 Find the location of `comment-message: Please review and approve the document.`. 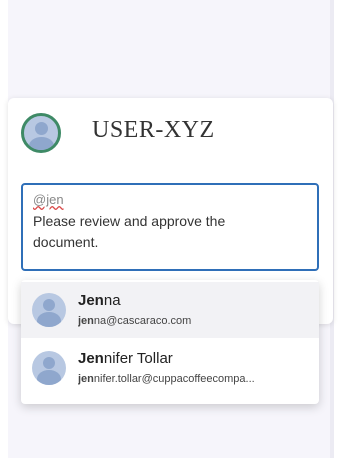

comment-message: Please review and approve the document. is located at coordinates (129, 231).